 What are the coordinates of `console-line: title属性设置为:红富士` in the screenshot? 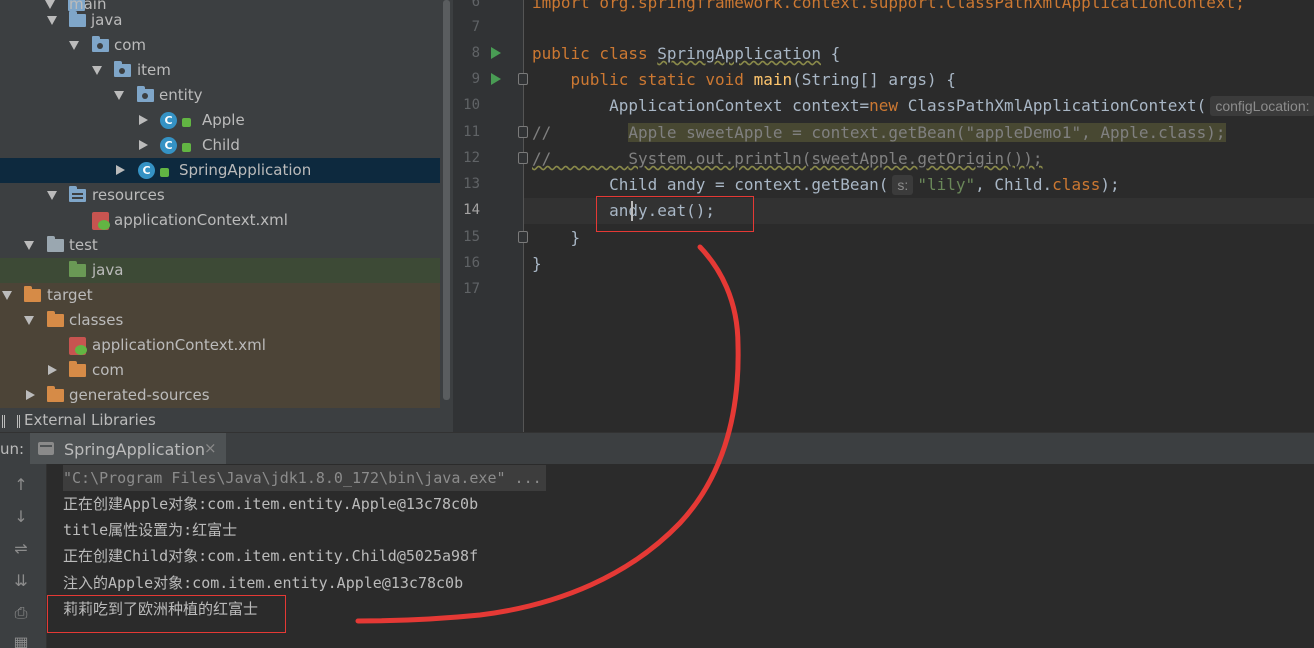 It's located at (150, 530).